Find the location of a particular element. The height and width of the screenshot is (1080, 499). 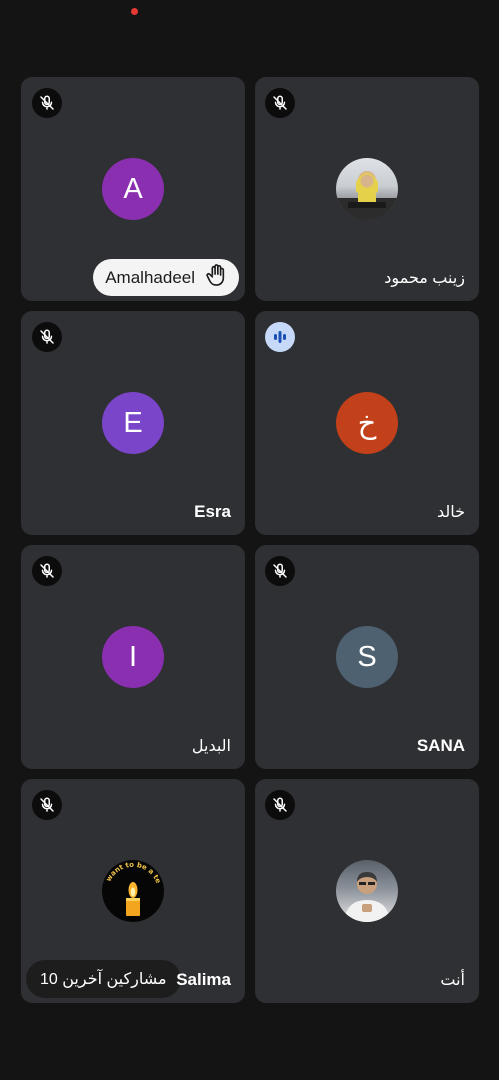

participant-name: خالد is located at coordinates (450, 512).